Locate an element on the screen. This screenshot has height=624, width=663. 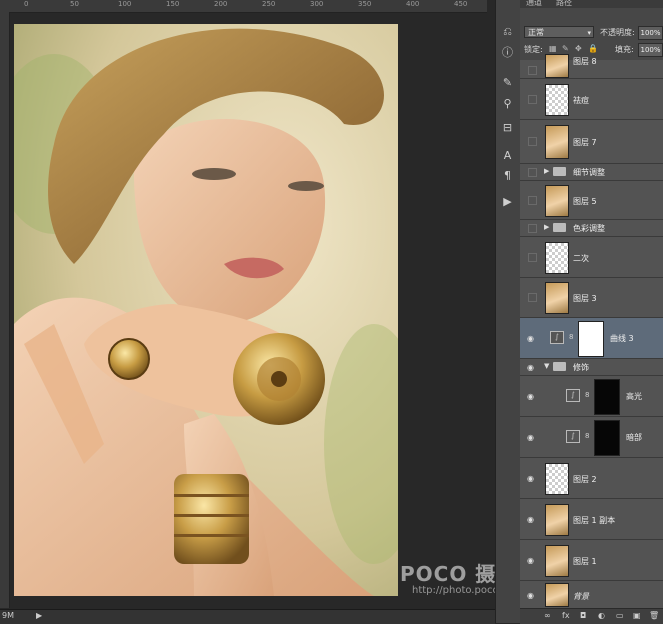
layer-name: 祛痘 is located at coordinates (581, 100).